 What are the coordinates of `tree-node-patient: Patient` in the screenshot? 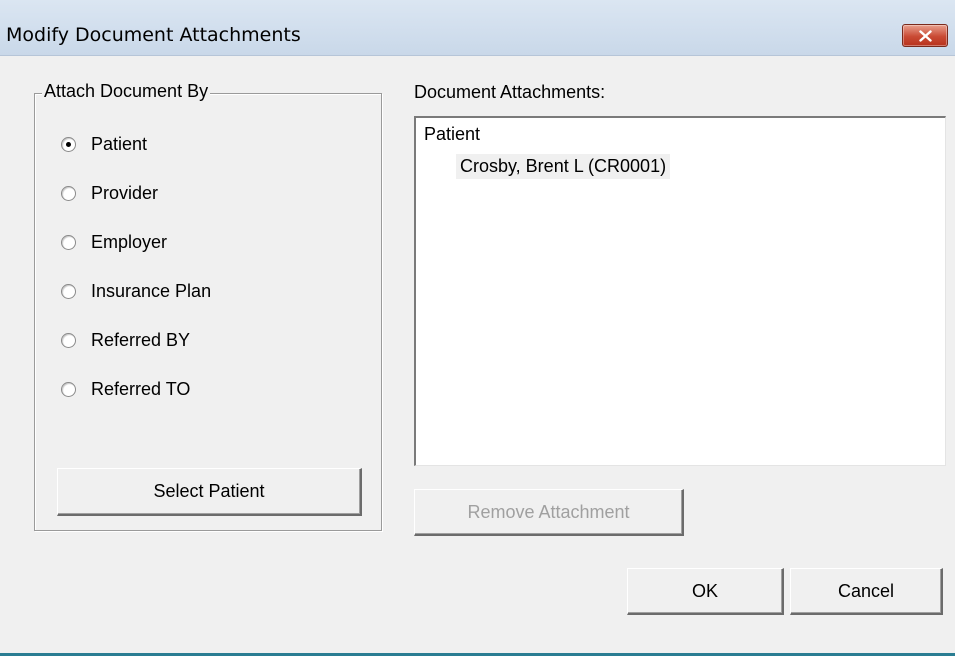 It's located at (452, 134).